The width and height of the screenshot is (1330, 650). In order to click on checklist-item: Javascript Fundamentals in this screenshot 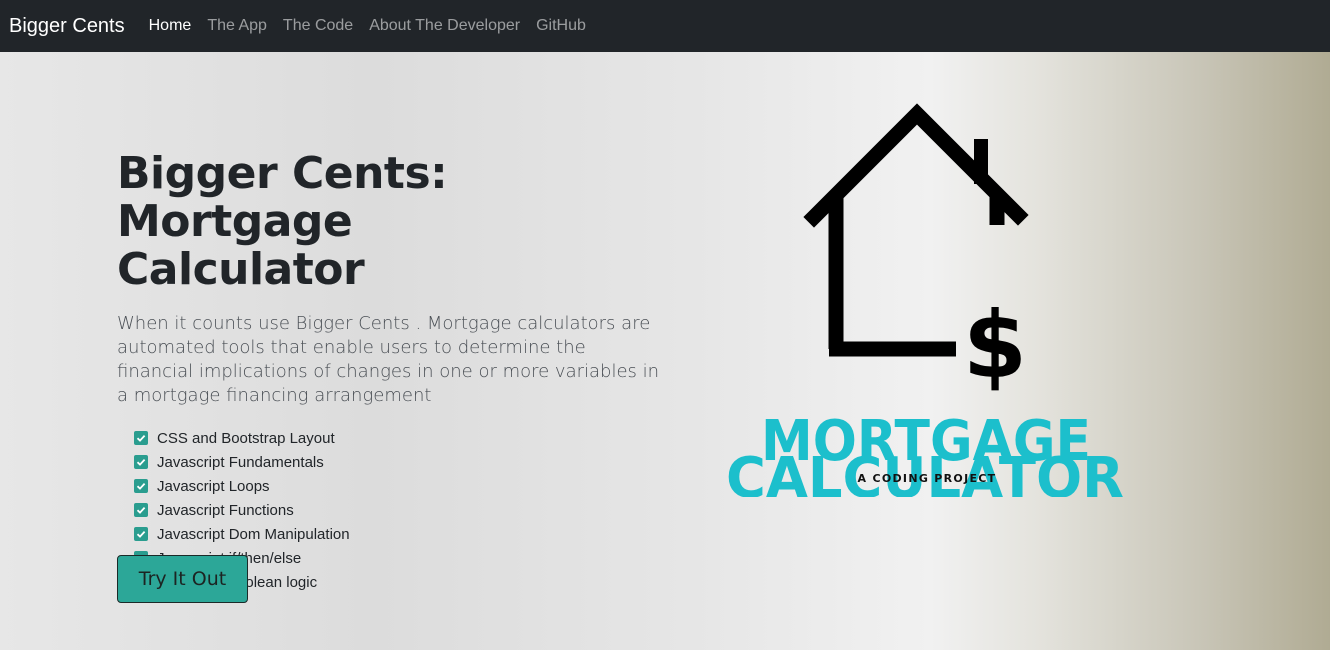, I will do `click(405, 462)`.